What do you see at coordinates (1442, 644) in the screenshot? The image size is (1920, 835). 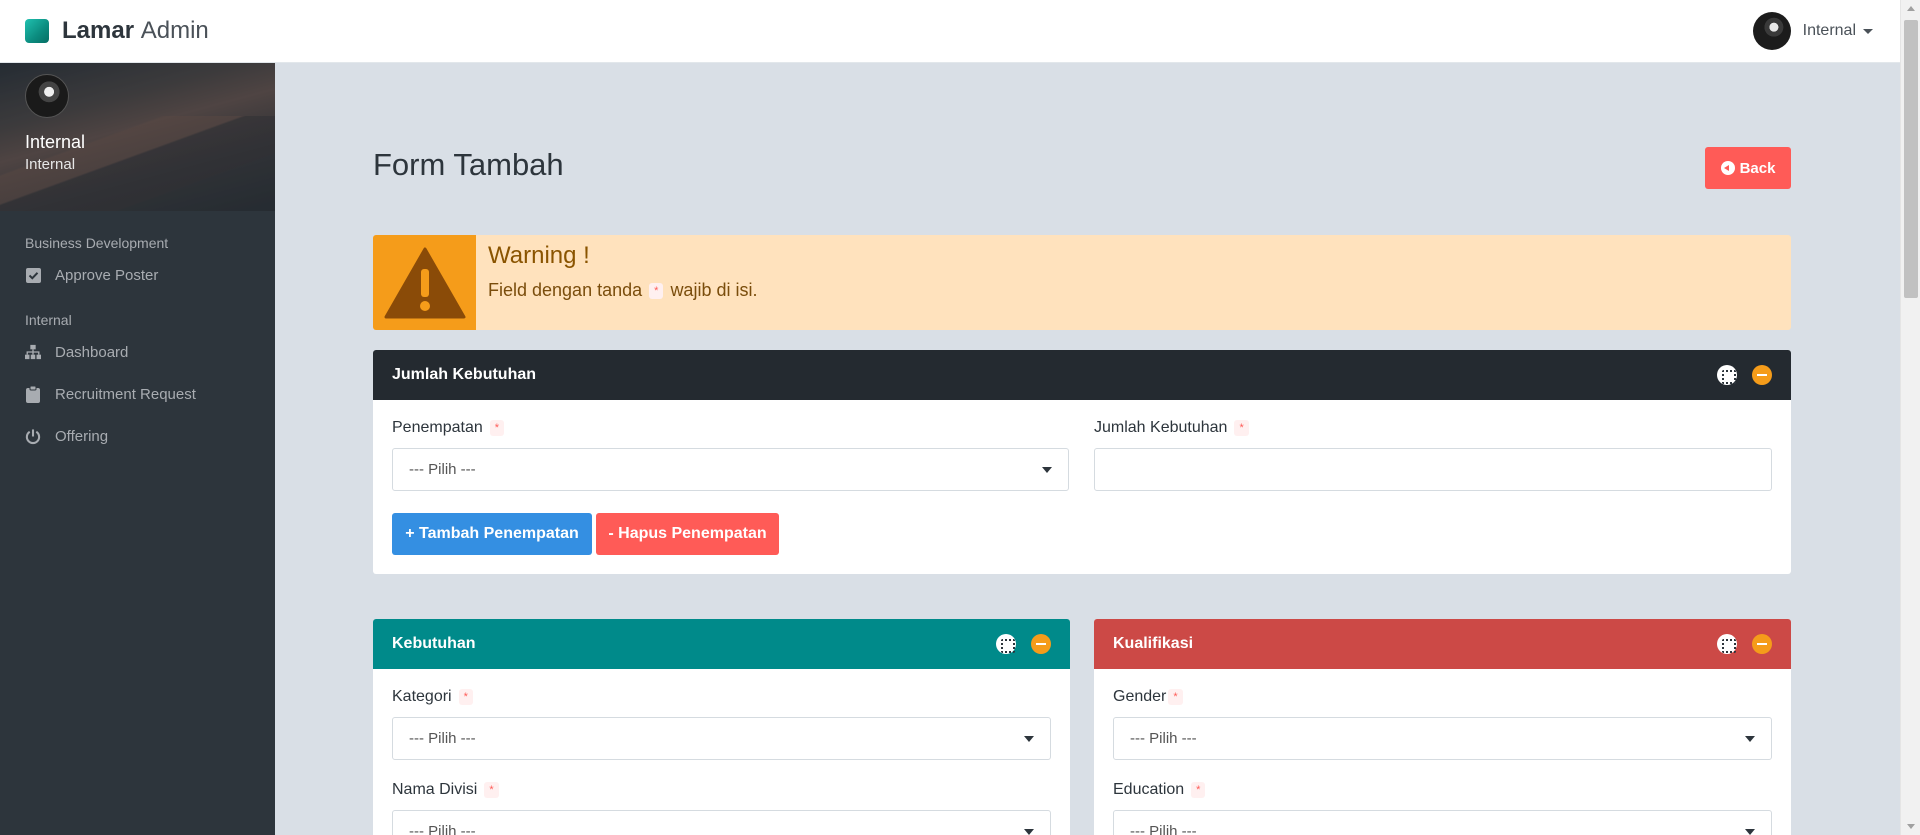 I see `panel-heading: Kualifikasi` at bounding box center [1442, 644].